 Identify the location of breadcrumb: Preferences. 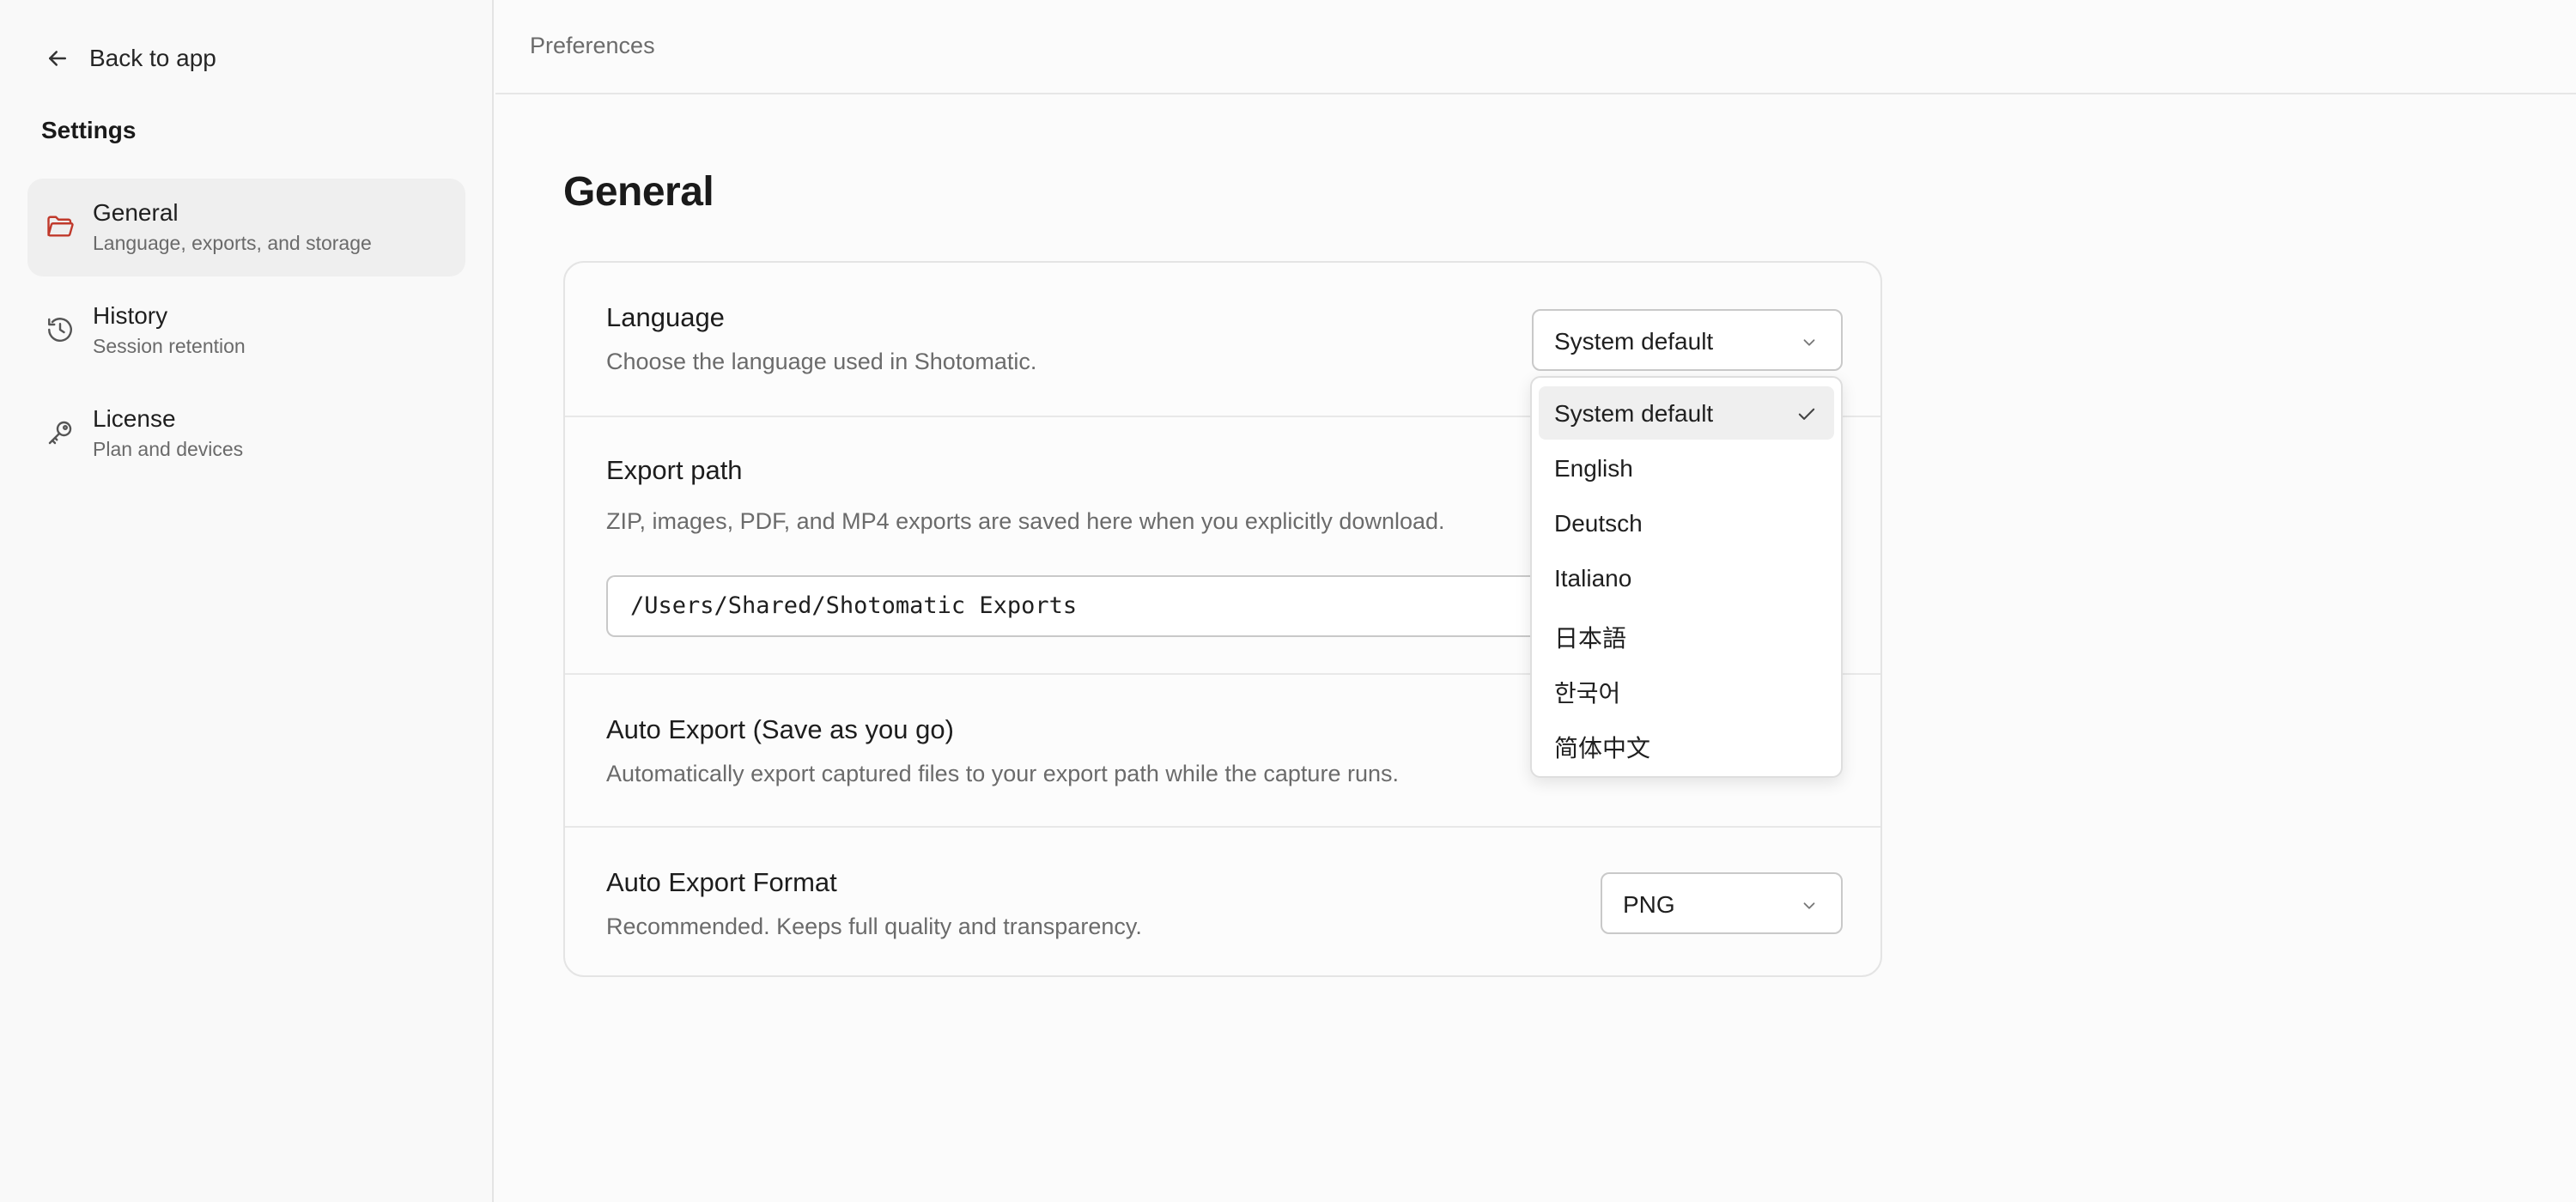
(592, 45).